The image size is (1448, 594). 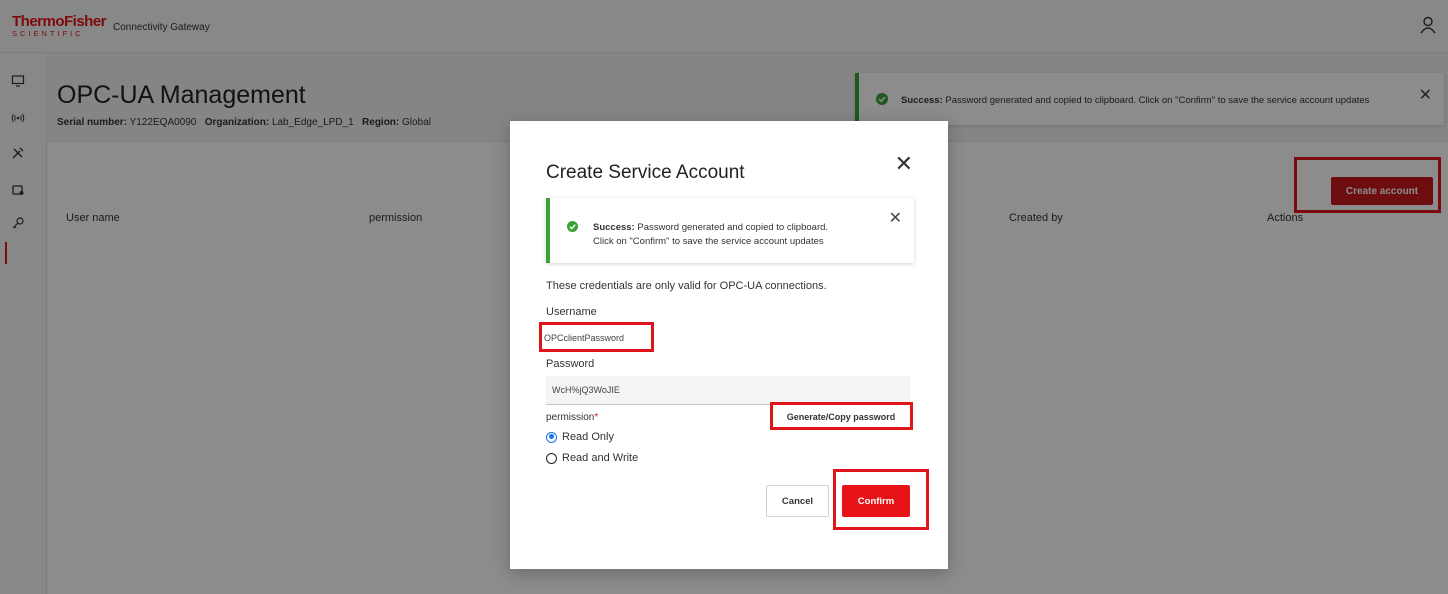 I want to click on dialog-toast-status: Success:, so click(x=614, y=227).